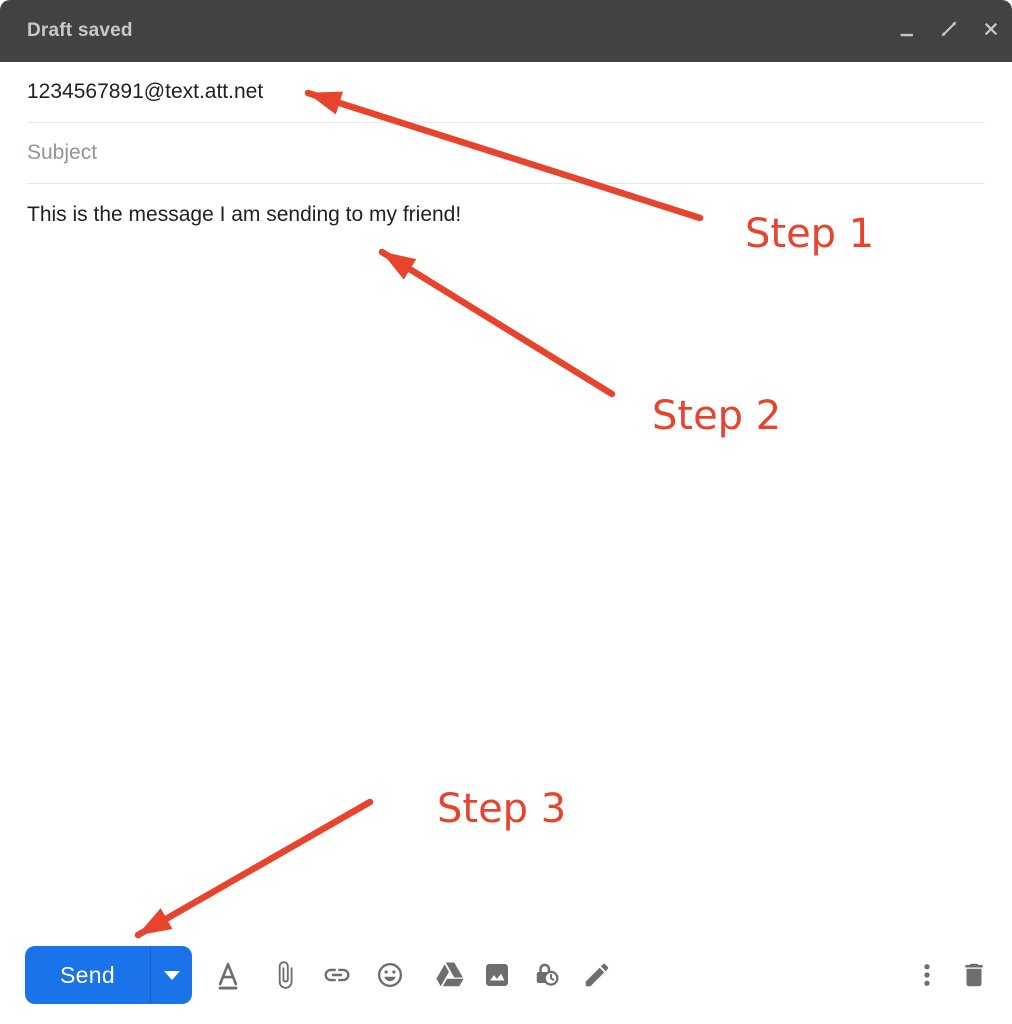 The width and height of the screenshot is (1012, 1024). I want to click on minimize-icon, so click(907, 31).